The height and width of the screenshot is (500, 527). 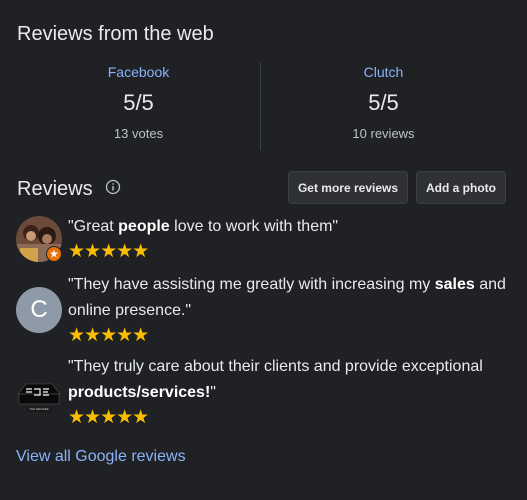 I want to click on avatar-letter: C, so click(x=39, y=309).